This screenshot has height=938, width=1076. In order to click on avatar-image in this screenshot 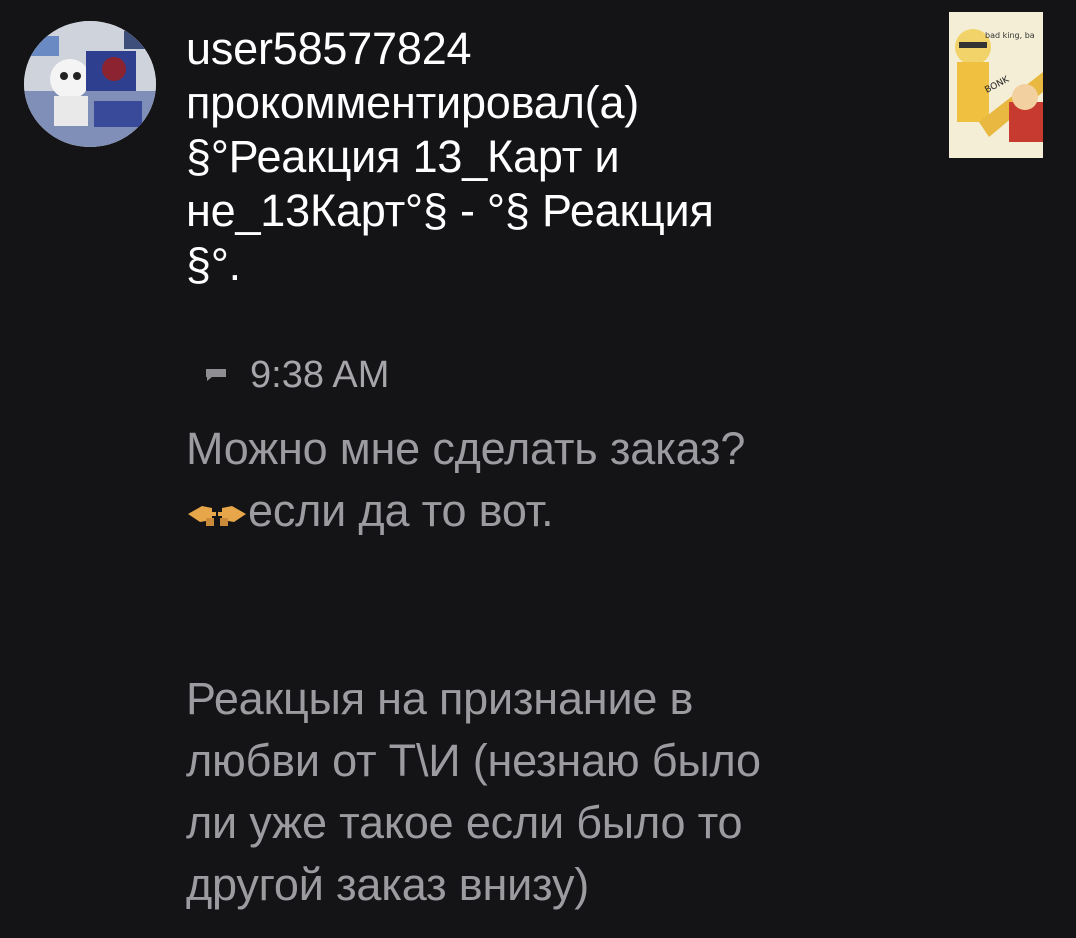, I will do `click(90, 84)`.